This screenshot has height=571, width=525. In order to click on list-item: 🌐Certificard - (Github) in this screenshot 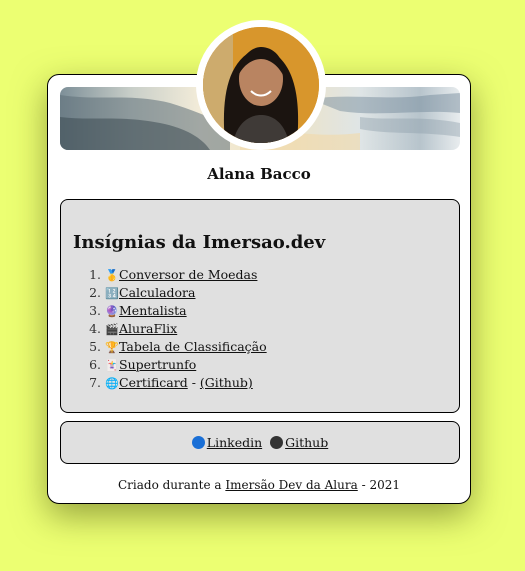, I will do `click(186, 383)`.